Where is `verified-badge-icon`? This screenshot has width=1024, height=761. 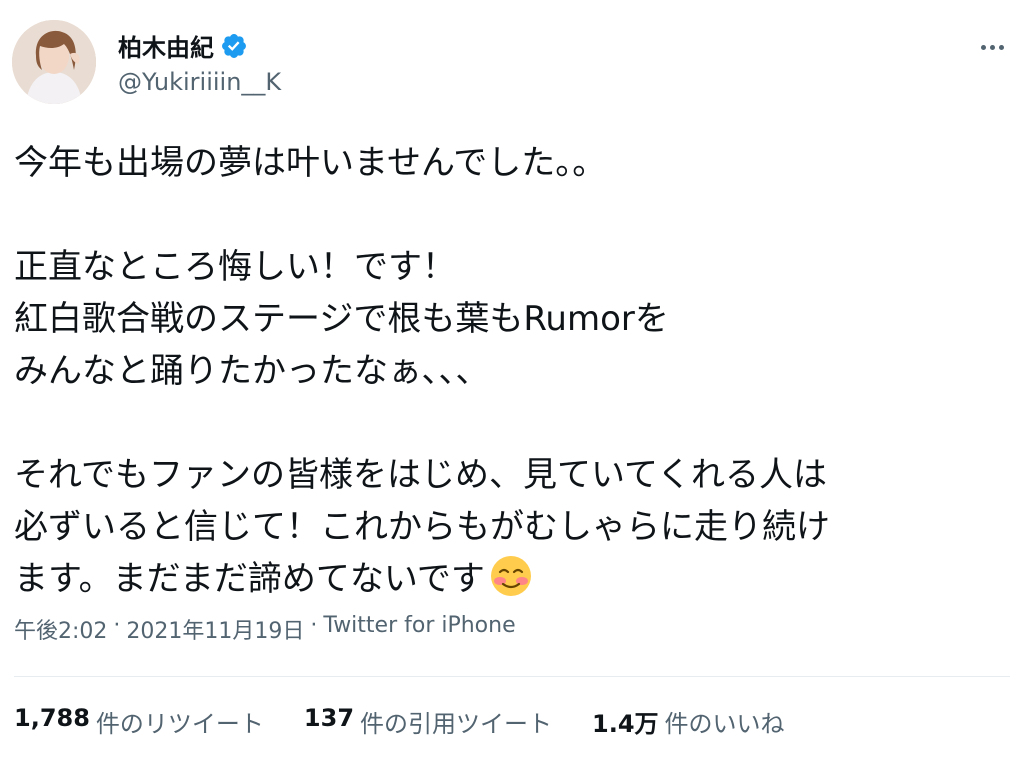
verified-badge-icon is located at coordinates (234, 45).